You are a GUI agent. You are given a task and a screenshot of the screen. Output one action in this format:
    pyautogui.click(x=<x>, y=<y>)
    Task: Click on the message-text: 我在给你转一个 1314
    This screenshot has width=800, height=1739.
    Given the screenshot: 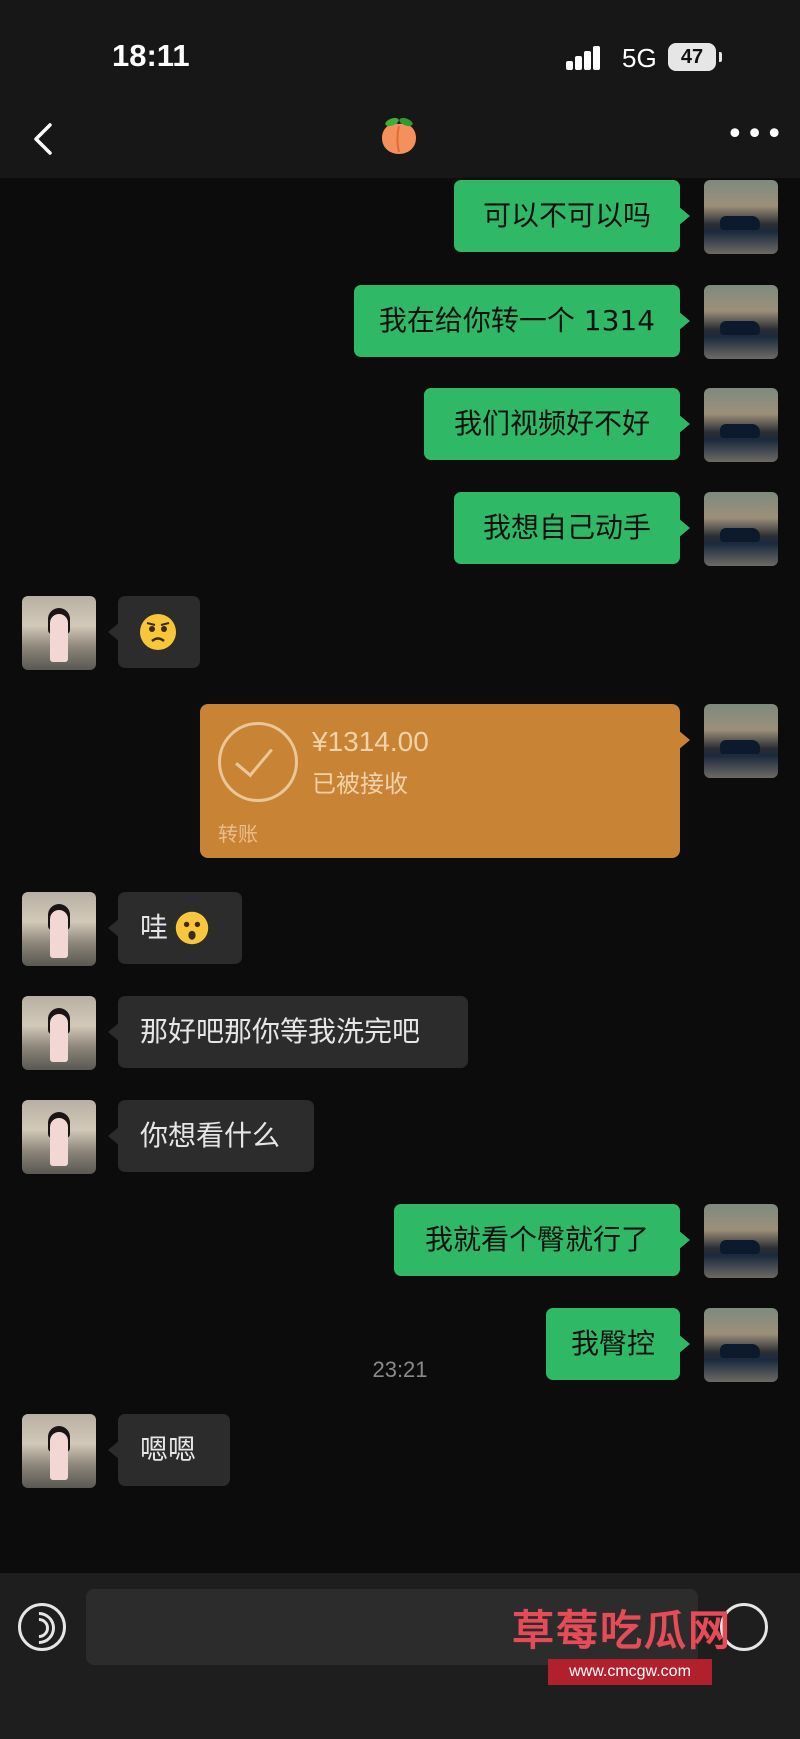 What is the action you would take?
    pyautogui.click(x=517, y=320)
    